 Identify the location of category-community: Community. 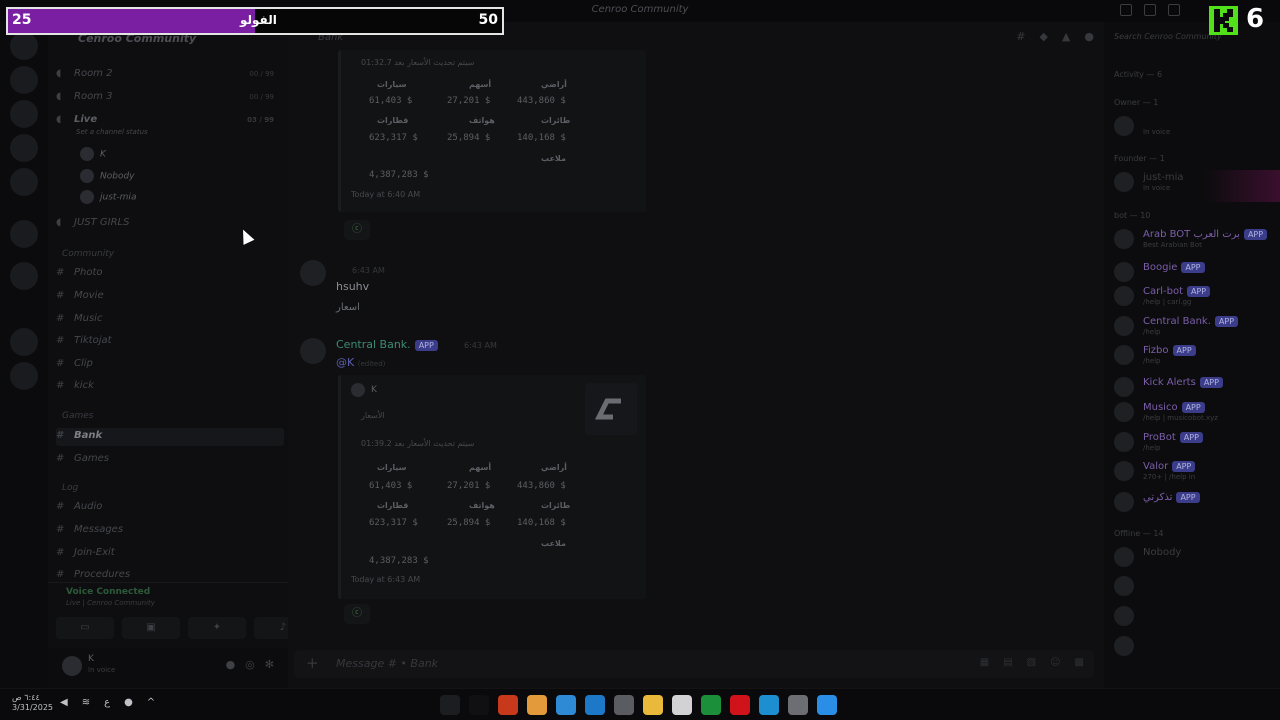
(88, 254).